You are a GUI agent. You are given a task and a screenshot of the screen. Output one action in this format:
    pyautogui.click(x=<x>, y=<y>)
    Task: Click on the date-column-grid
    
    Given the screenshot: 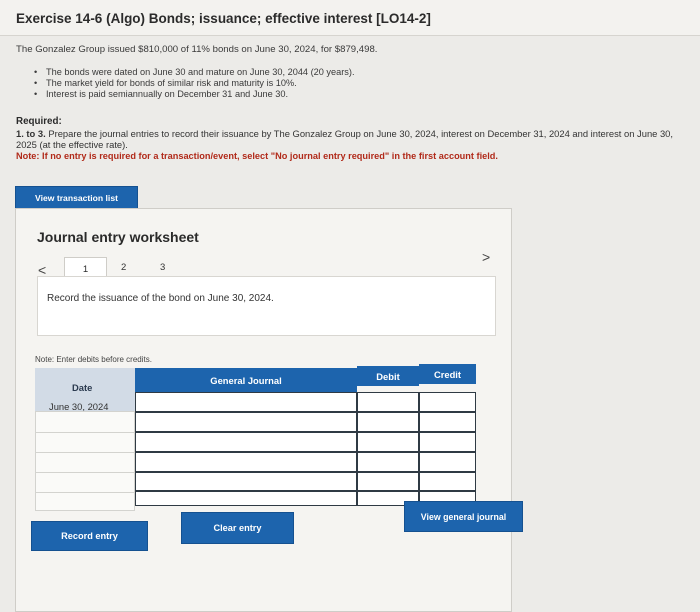 What is the action you would take?
    pyautogui.click(x=85, y=461)
    